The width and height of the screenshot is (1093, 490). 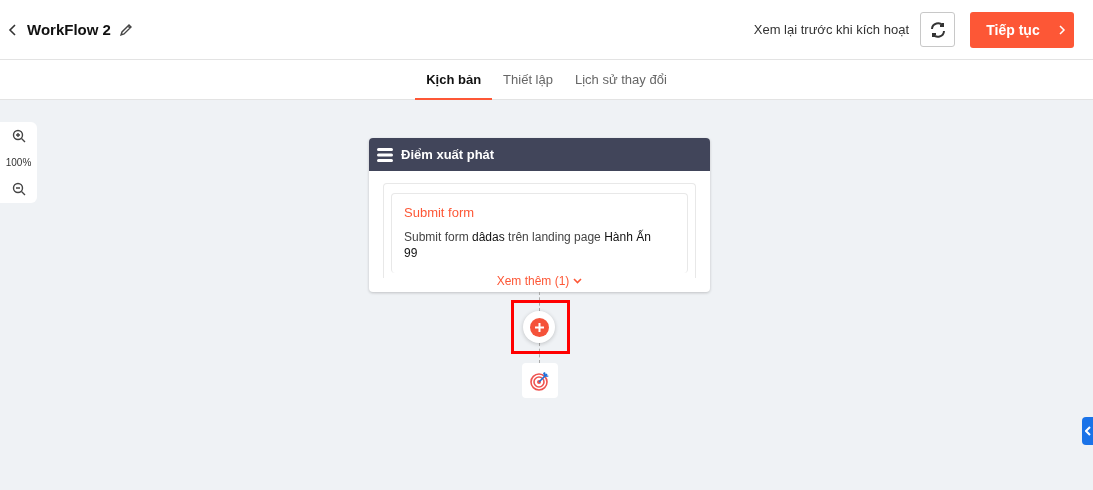 I want to click on chevron-left-icon, so click(x=1087, y=431).